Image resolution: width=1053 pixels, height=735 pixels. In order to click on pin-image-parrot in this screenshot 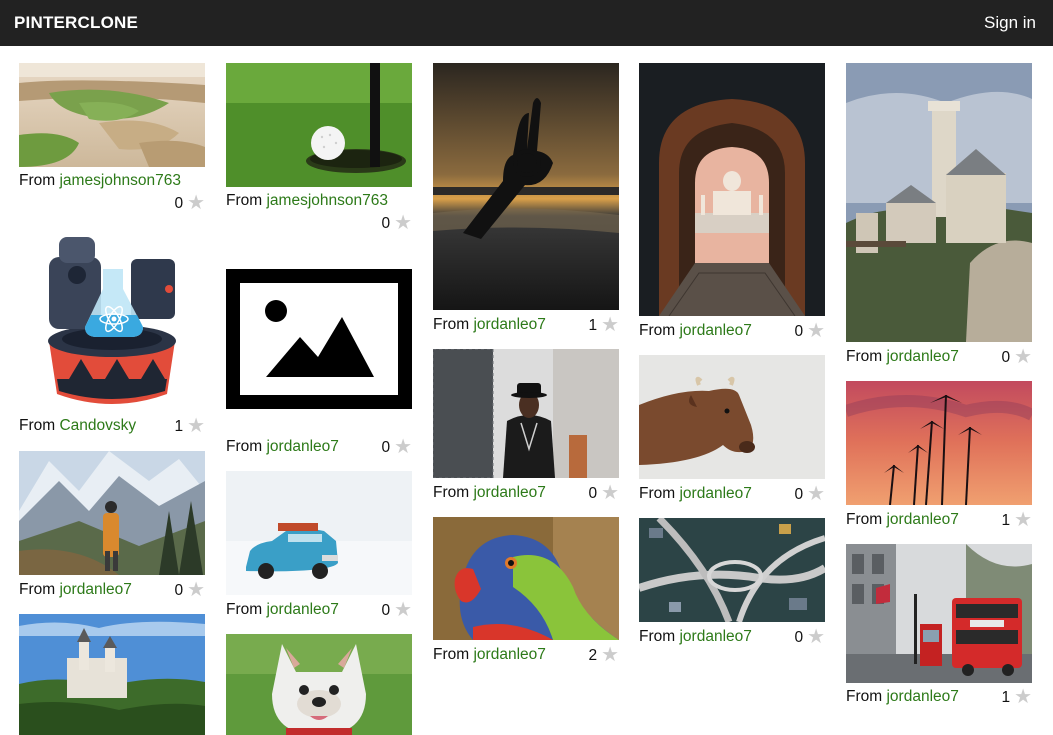, I will do `click(526, 578)`.